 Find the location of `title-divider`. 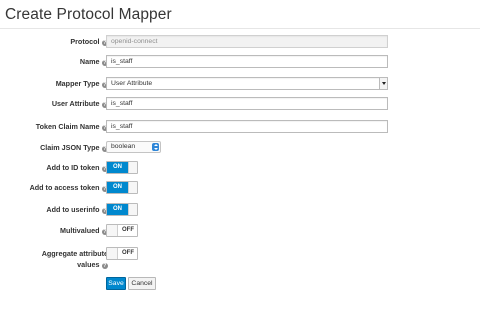

title-divider is located at coordinates (240, 28).